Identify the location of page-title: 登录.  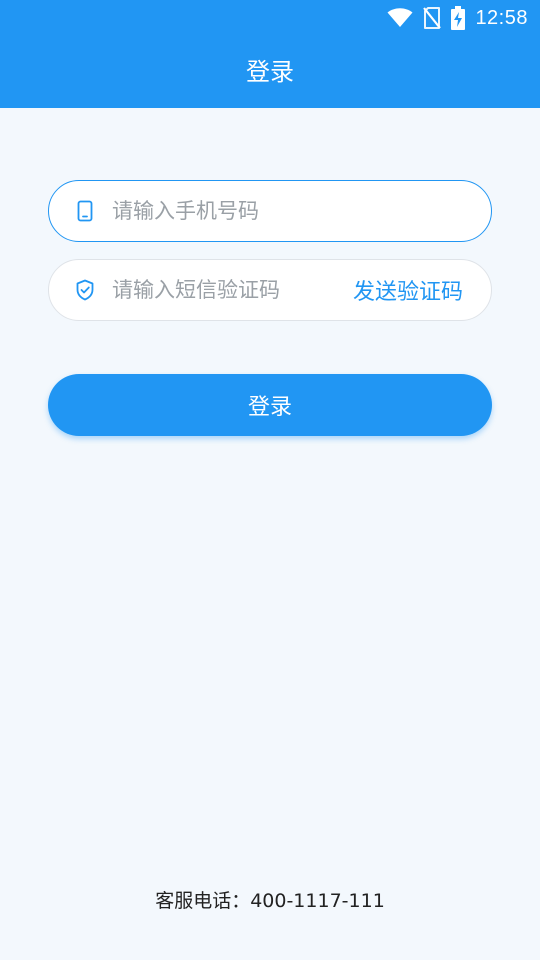
(270, 72).